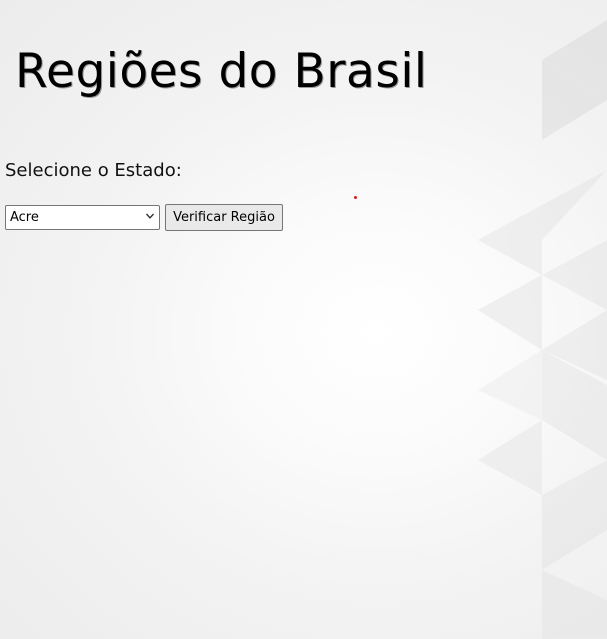 Image resolution: width=607 pixels, height=639 pixels. Describe the element at coordinates (24, 217) in the screenshot. I see `state-select-value: Acre` at that location.